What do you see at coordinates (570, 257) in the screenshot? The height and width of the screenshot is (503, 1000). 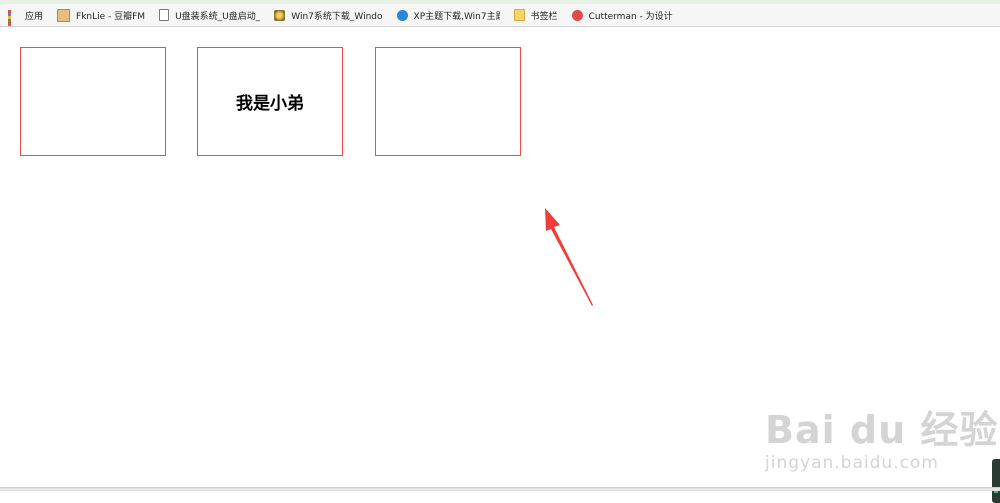 I see `annotation-arrow-icon` at bounding box center [570, 257].